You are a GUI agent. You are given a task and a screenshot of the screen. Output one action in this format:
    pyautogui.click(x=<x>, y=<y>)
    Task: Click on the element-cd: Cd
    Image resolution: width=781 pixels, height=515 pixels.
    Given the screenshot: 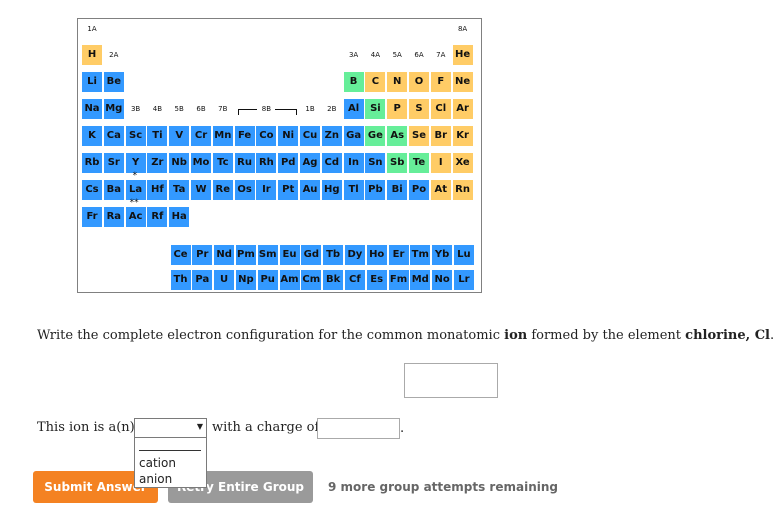 What is the action you would take?
    pyautogui.click(x=331, y=163)
    